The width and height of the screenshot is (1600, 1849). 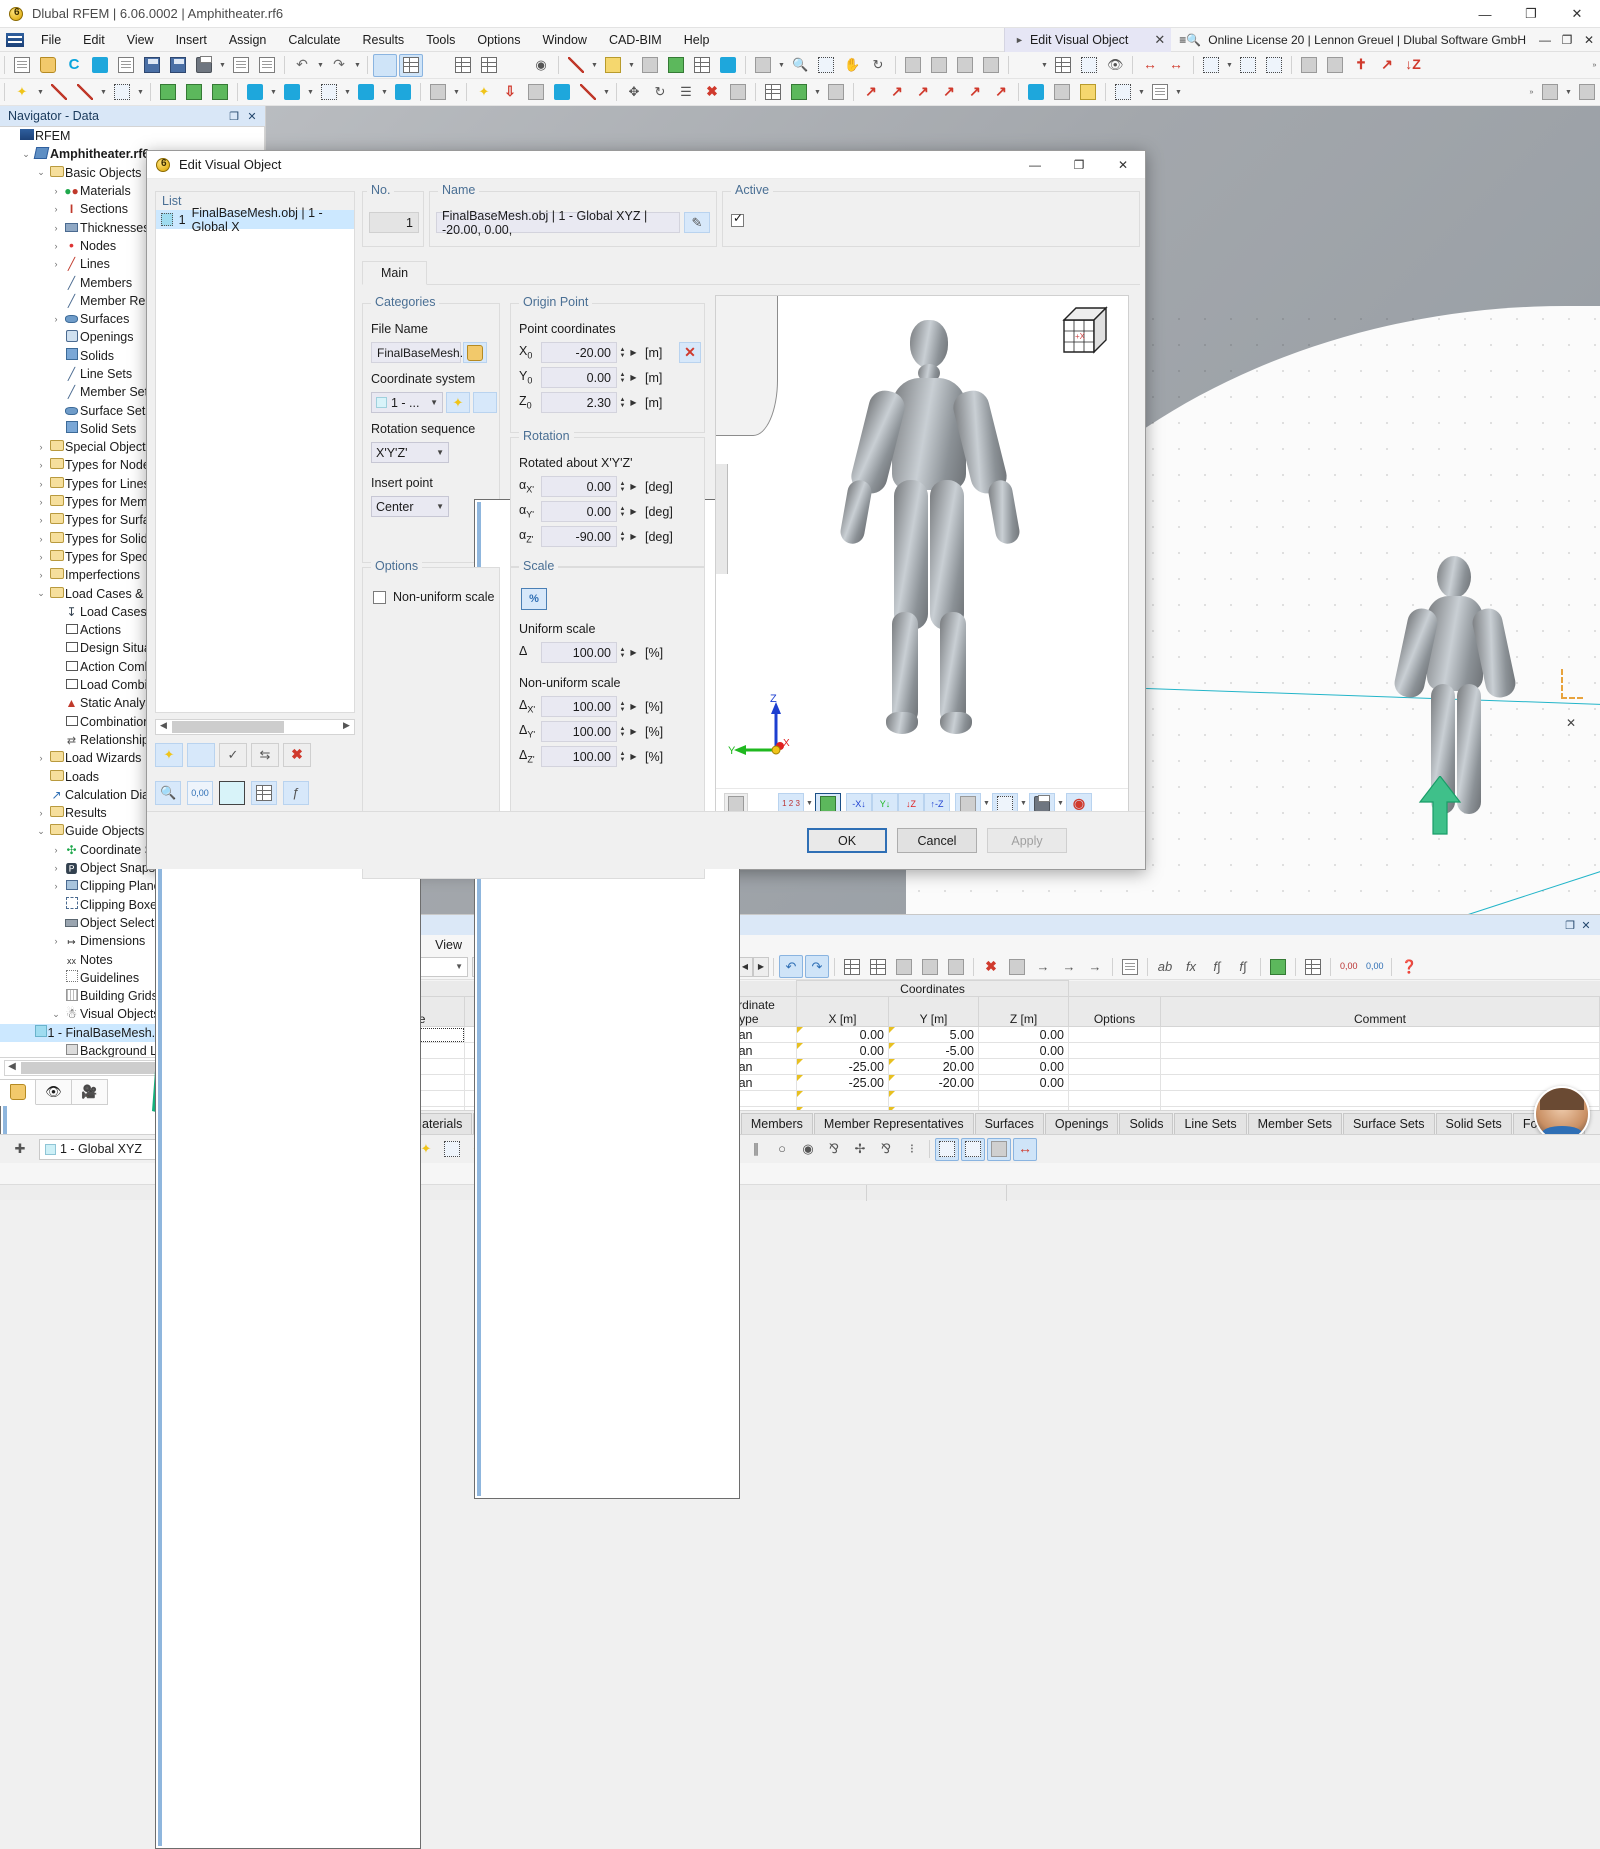 I want to click on table-blank-button, so click(x=1130, y=966).